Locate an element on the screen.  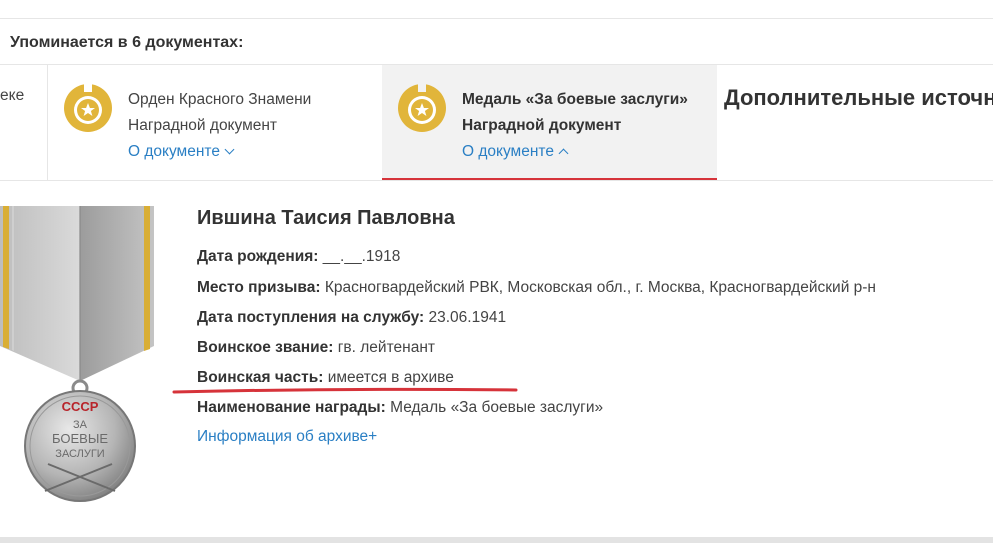
field-value: 23.06.1941 is located at coordinates (467, 317).